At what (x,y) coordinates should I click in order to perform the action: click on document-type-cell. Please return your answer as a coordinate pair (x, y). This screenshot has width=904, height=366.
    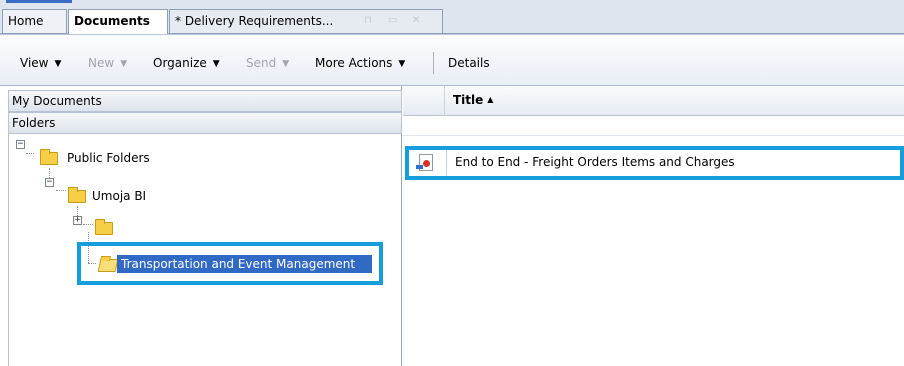
    Looking at the image, I should click on (428, 163).